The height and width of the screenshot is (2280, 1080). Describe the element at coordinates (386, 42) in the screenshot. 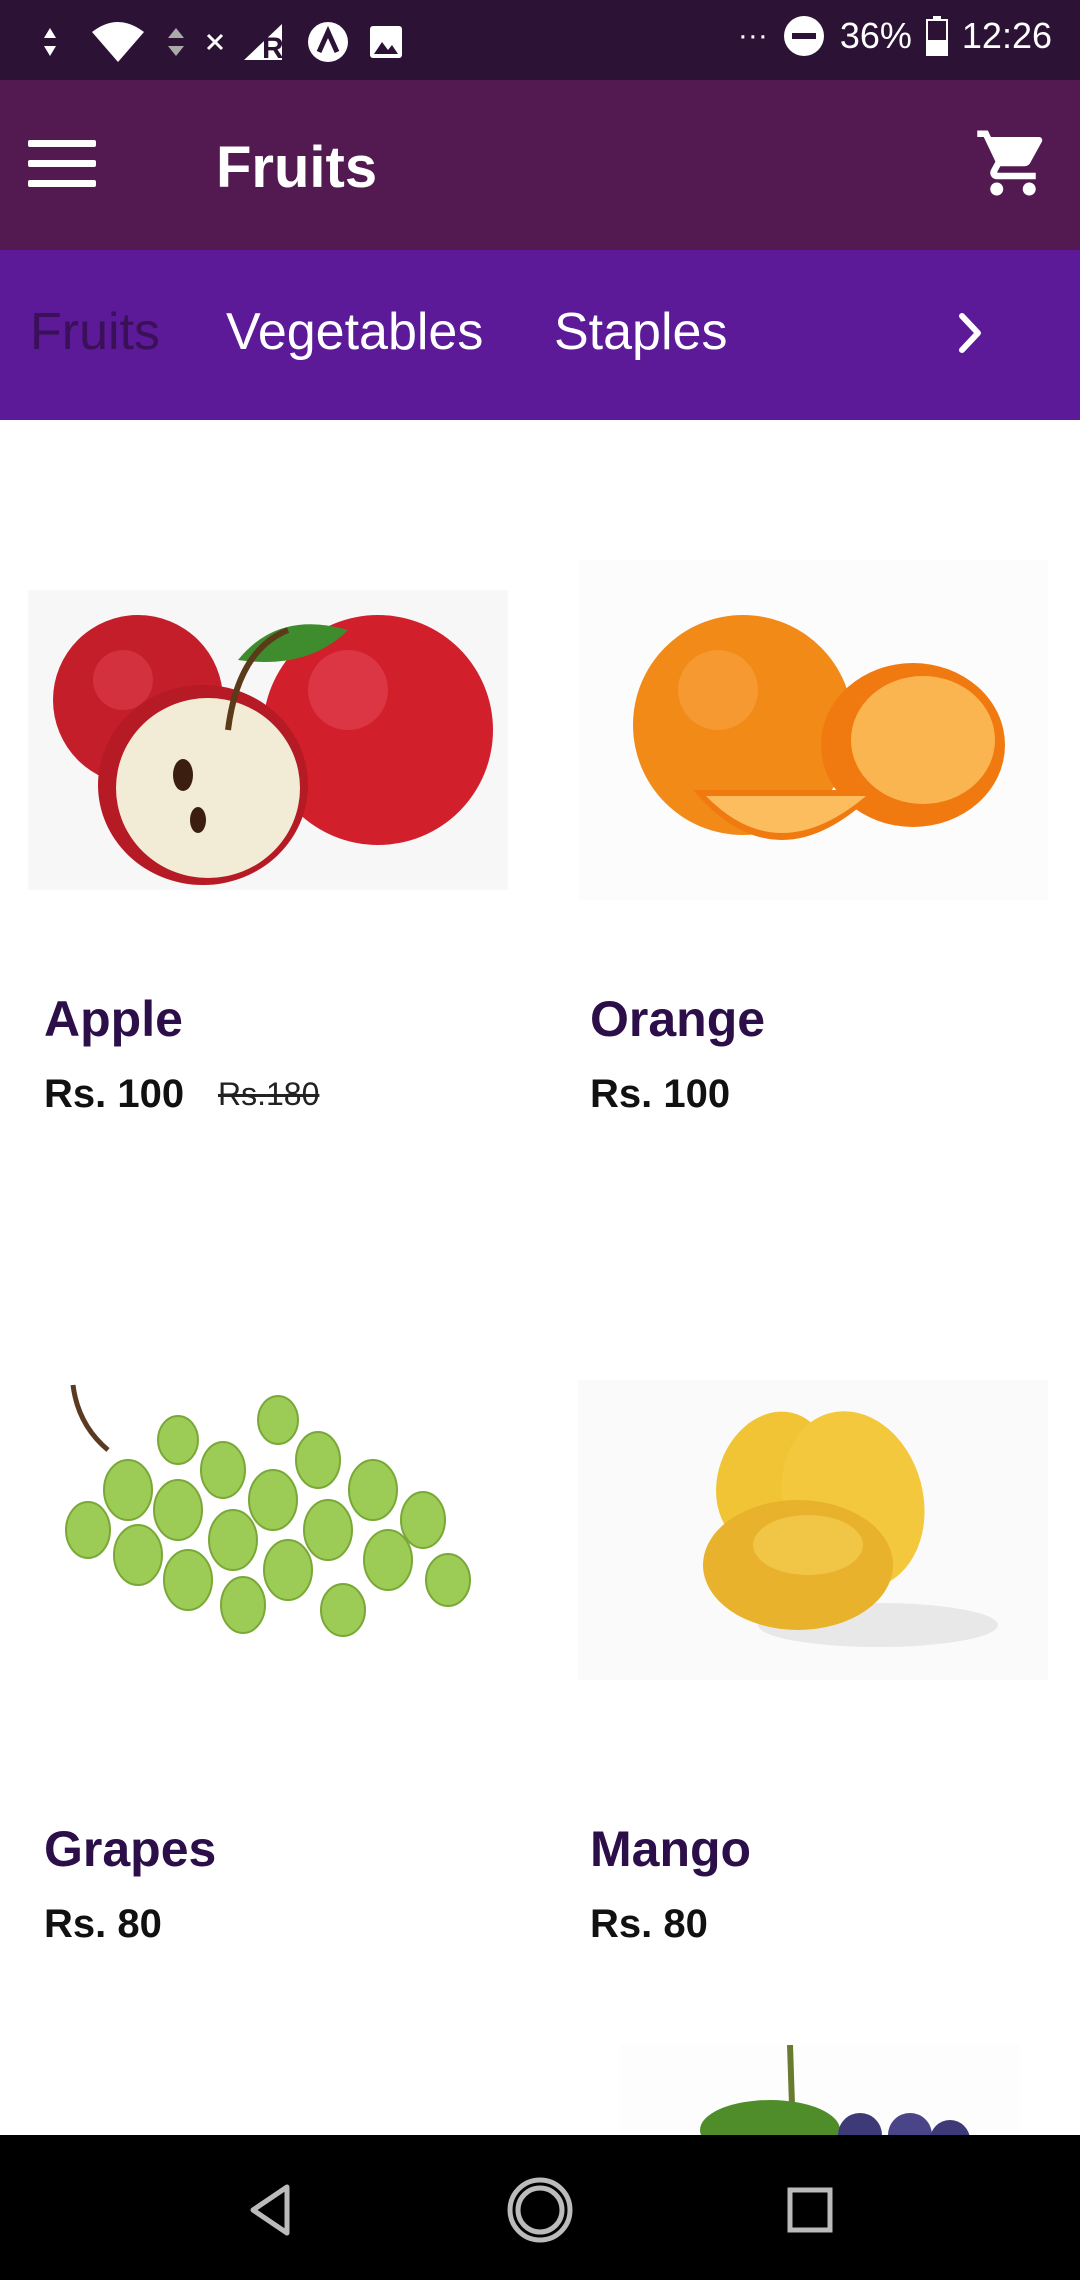

I see `image-notification-icon` at that location.